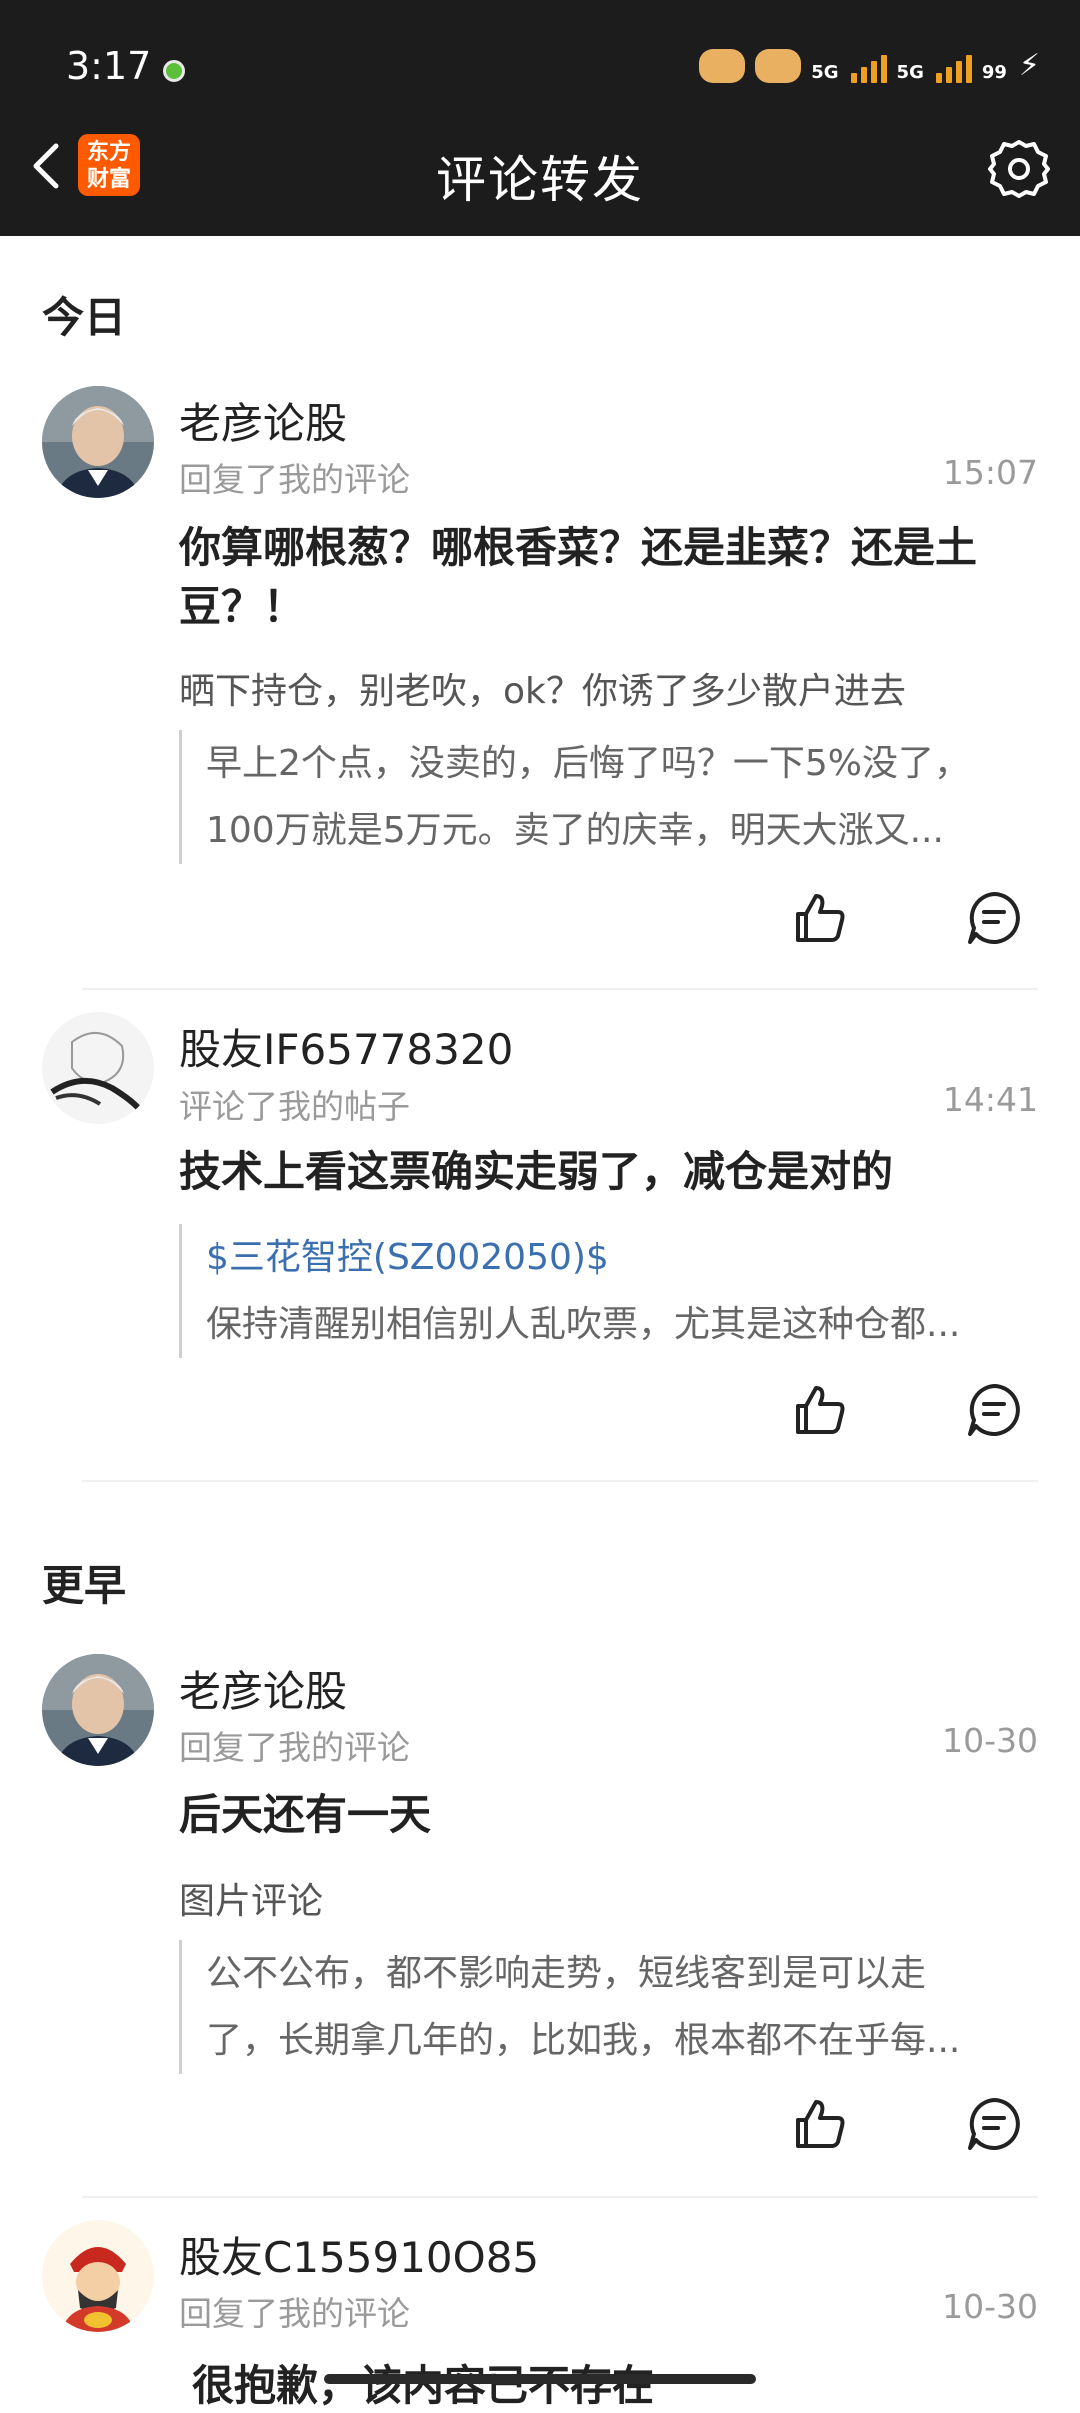 This screenshot has width=1080, height=2413. Describe the element at coordinates (825, 72) in the screenshot. I see `network-type-label: 5G` at that location.